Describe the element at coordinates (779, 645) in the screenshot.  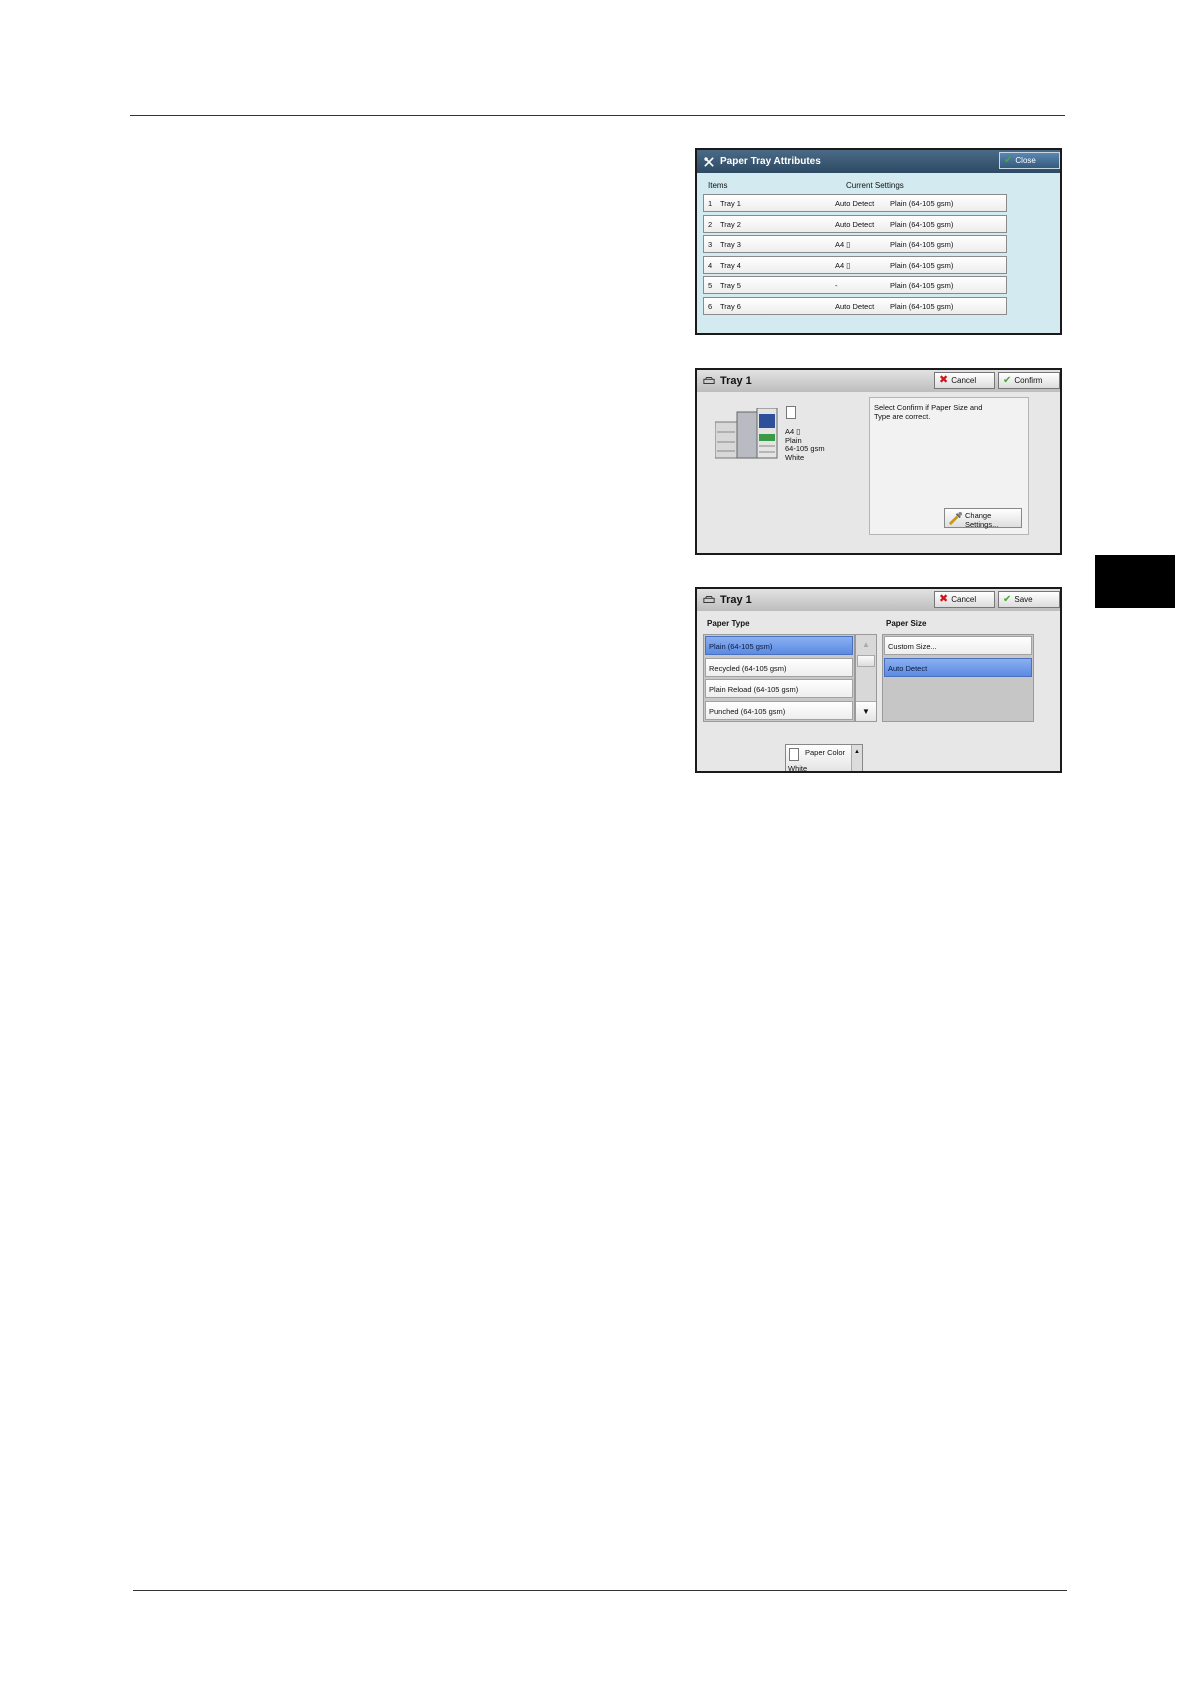
I see `paper-type-item: Plain (64-105 gsm)` at that location.